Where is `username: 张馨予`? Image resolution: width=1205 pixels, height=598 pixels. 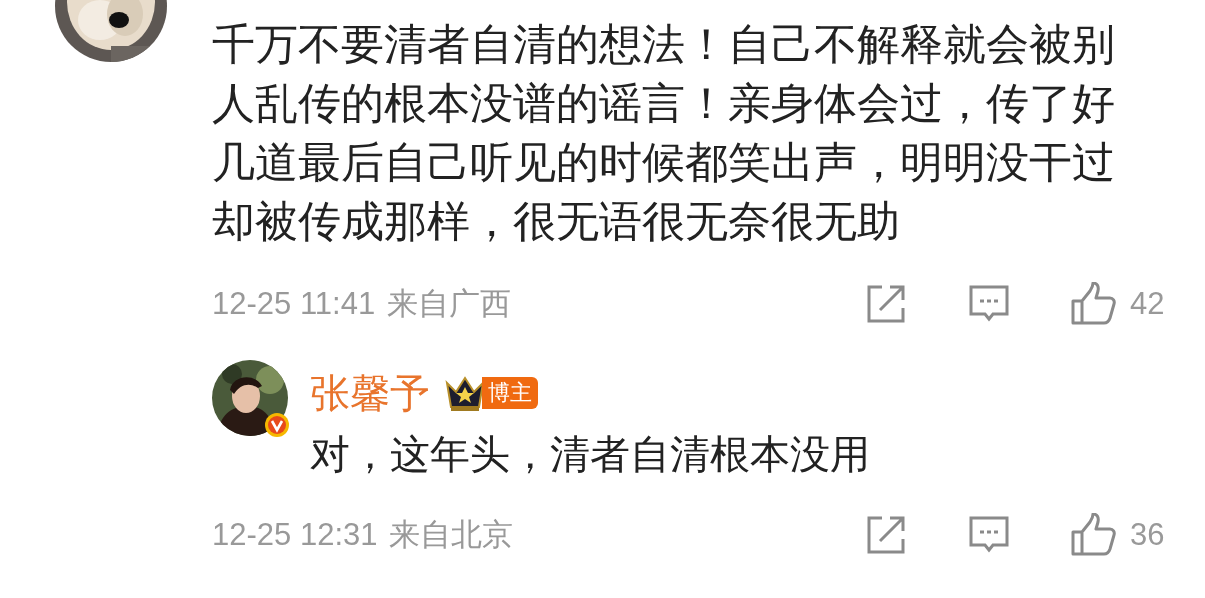 username: 张馨予 is located at coordinates (370, 392).